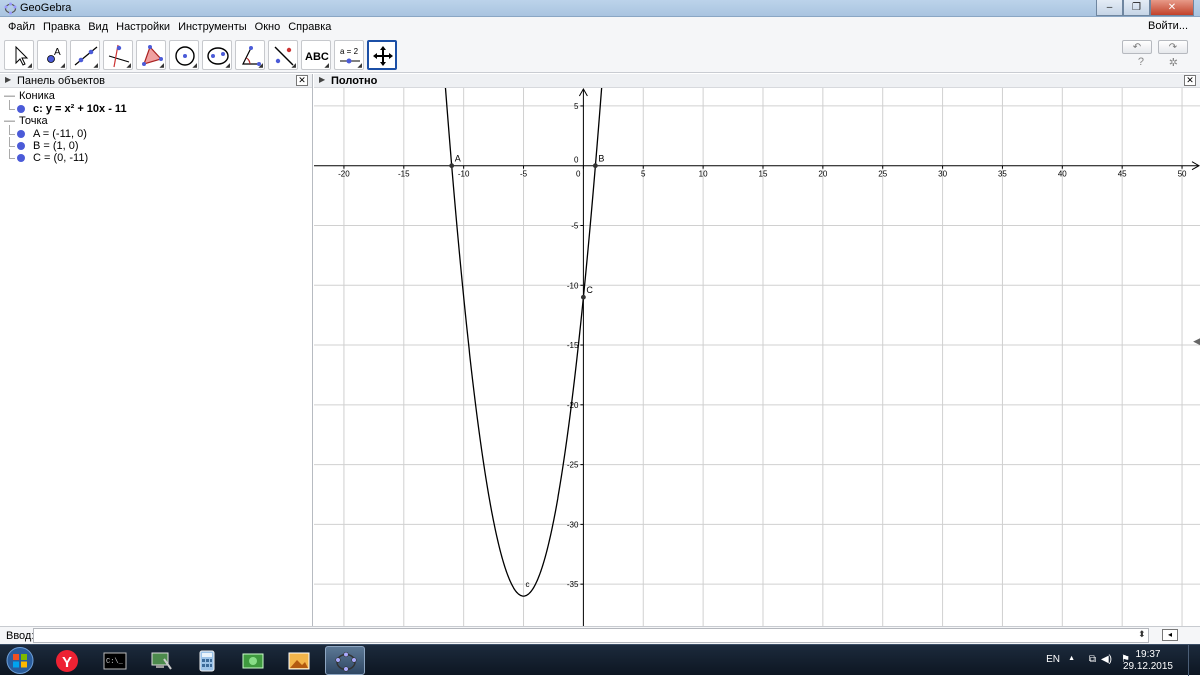 The image size is (1200, 676). What do you see at coordinates (61, 27) in the screenshot?
I see `menu-edit: Правка` at bounding box center [61, 27].